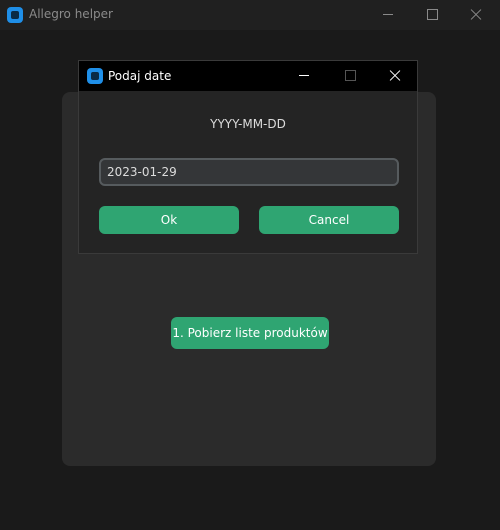 This screenshot has width=500, height=530. I want to click on ok-button: Ok, so click(169, 220).